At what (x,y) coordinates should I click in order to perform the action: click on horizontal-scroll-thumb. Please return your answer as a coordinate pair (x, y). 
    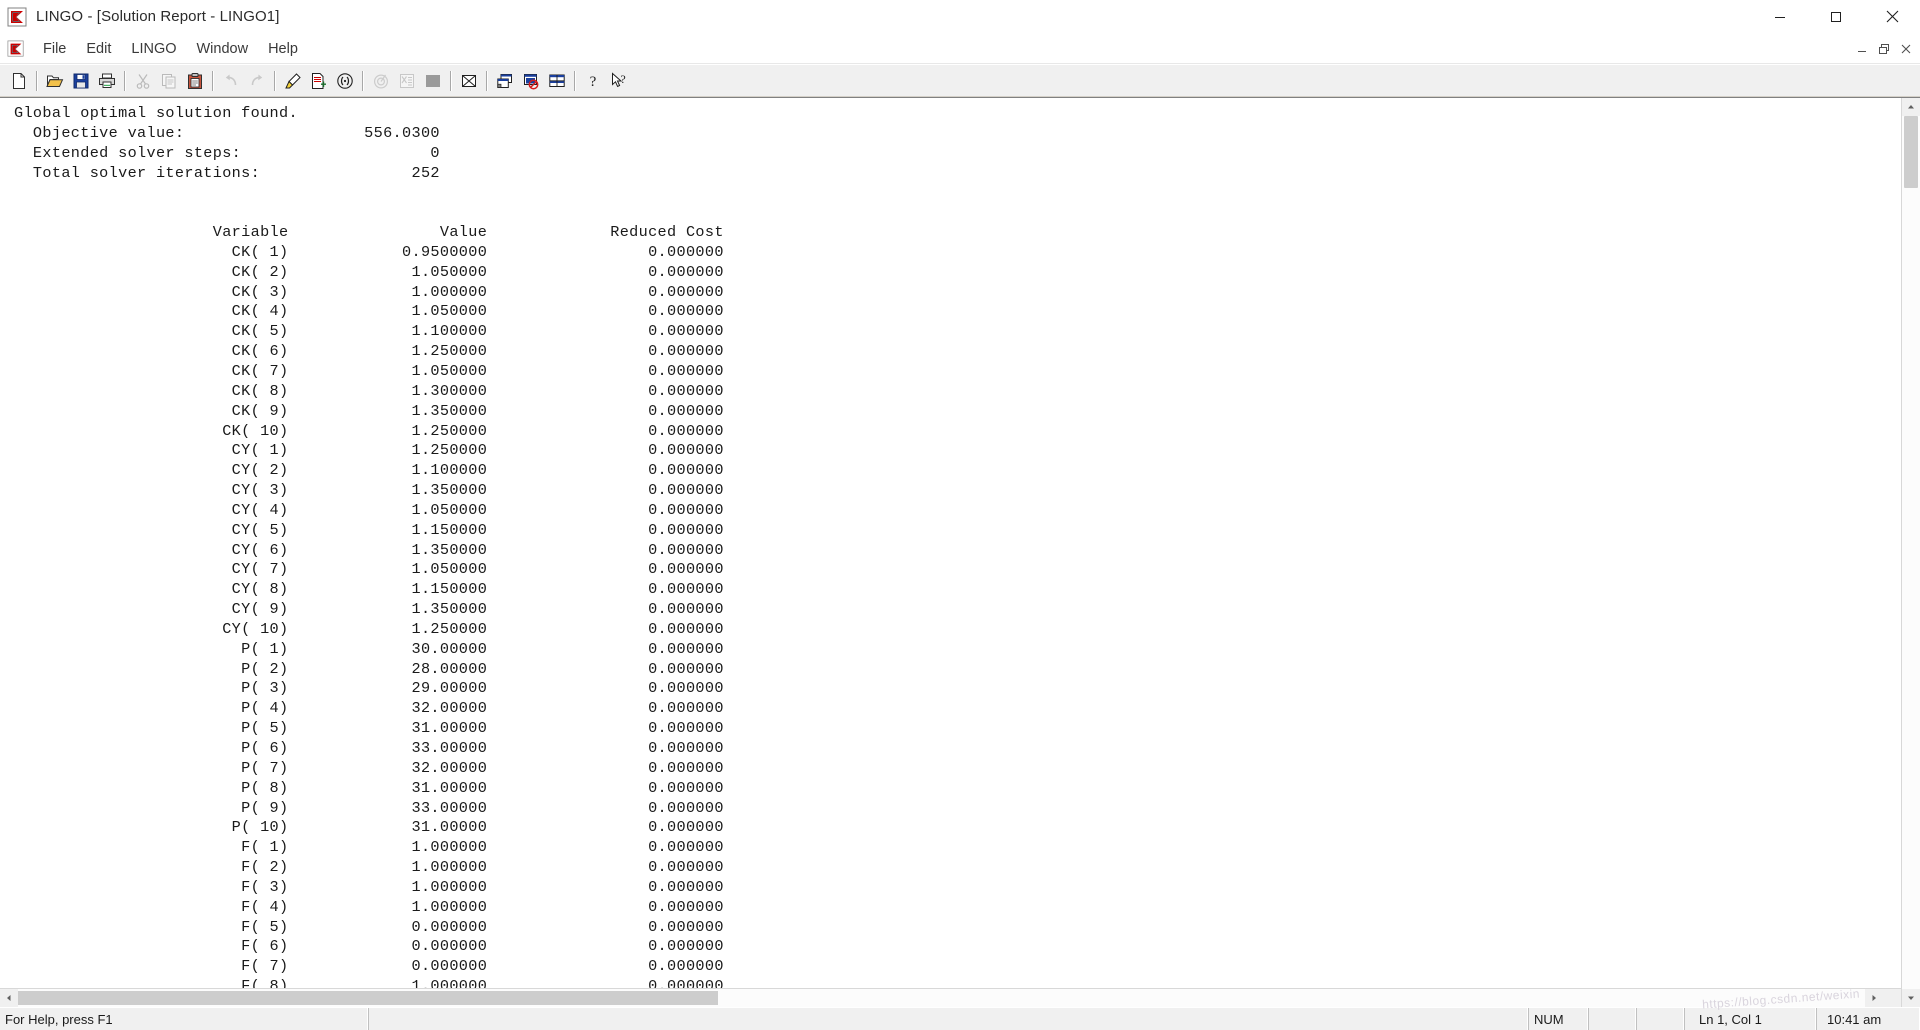
    Looking at the image, I should click on (368, 998).